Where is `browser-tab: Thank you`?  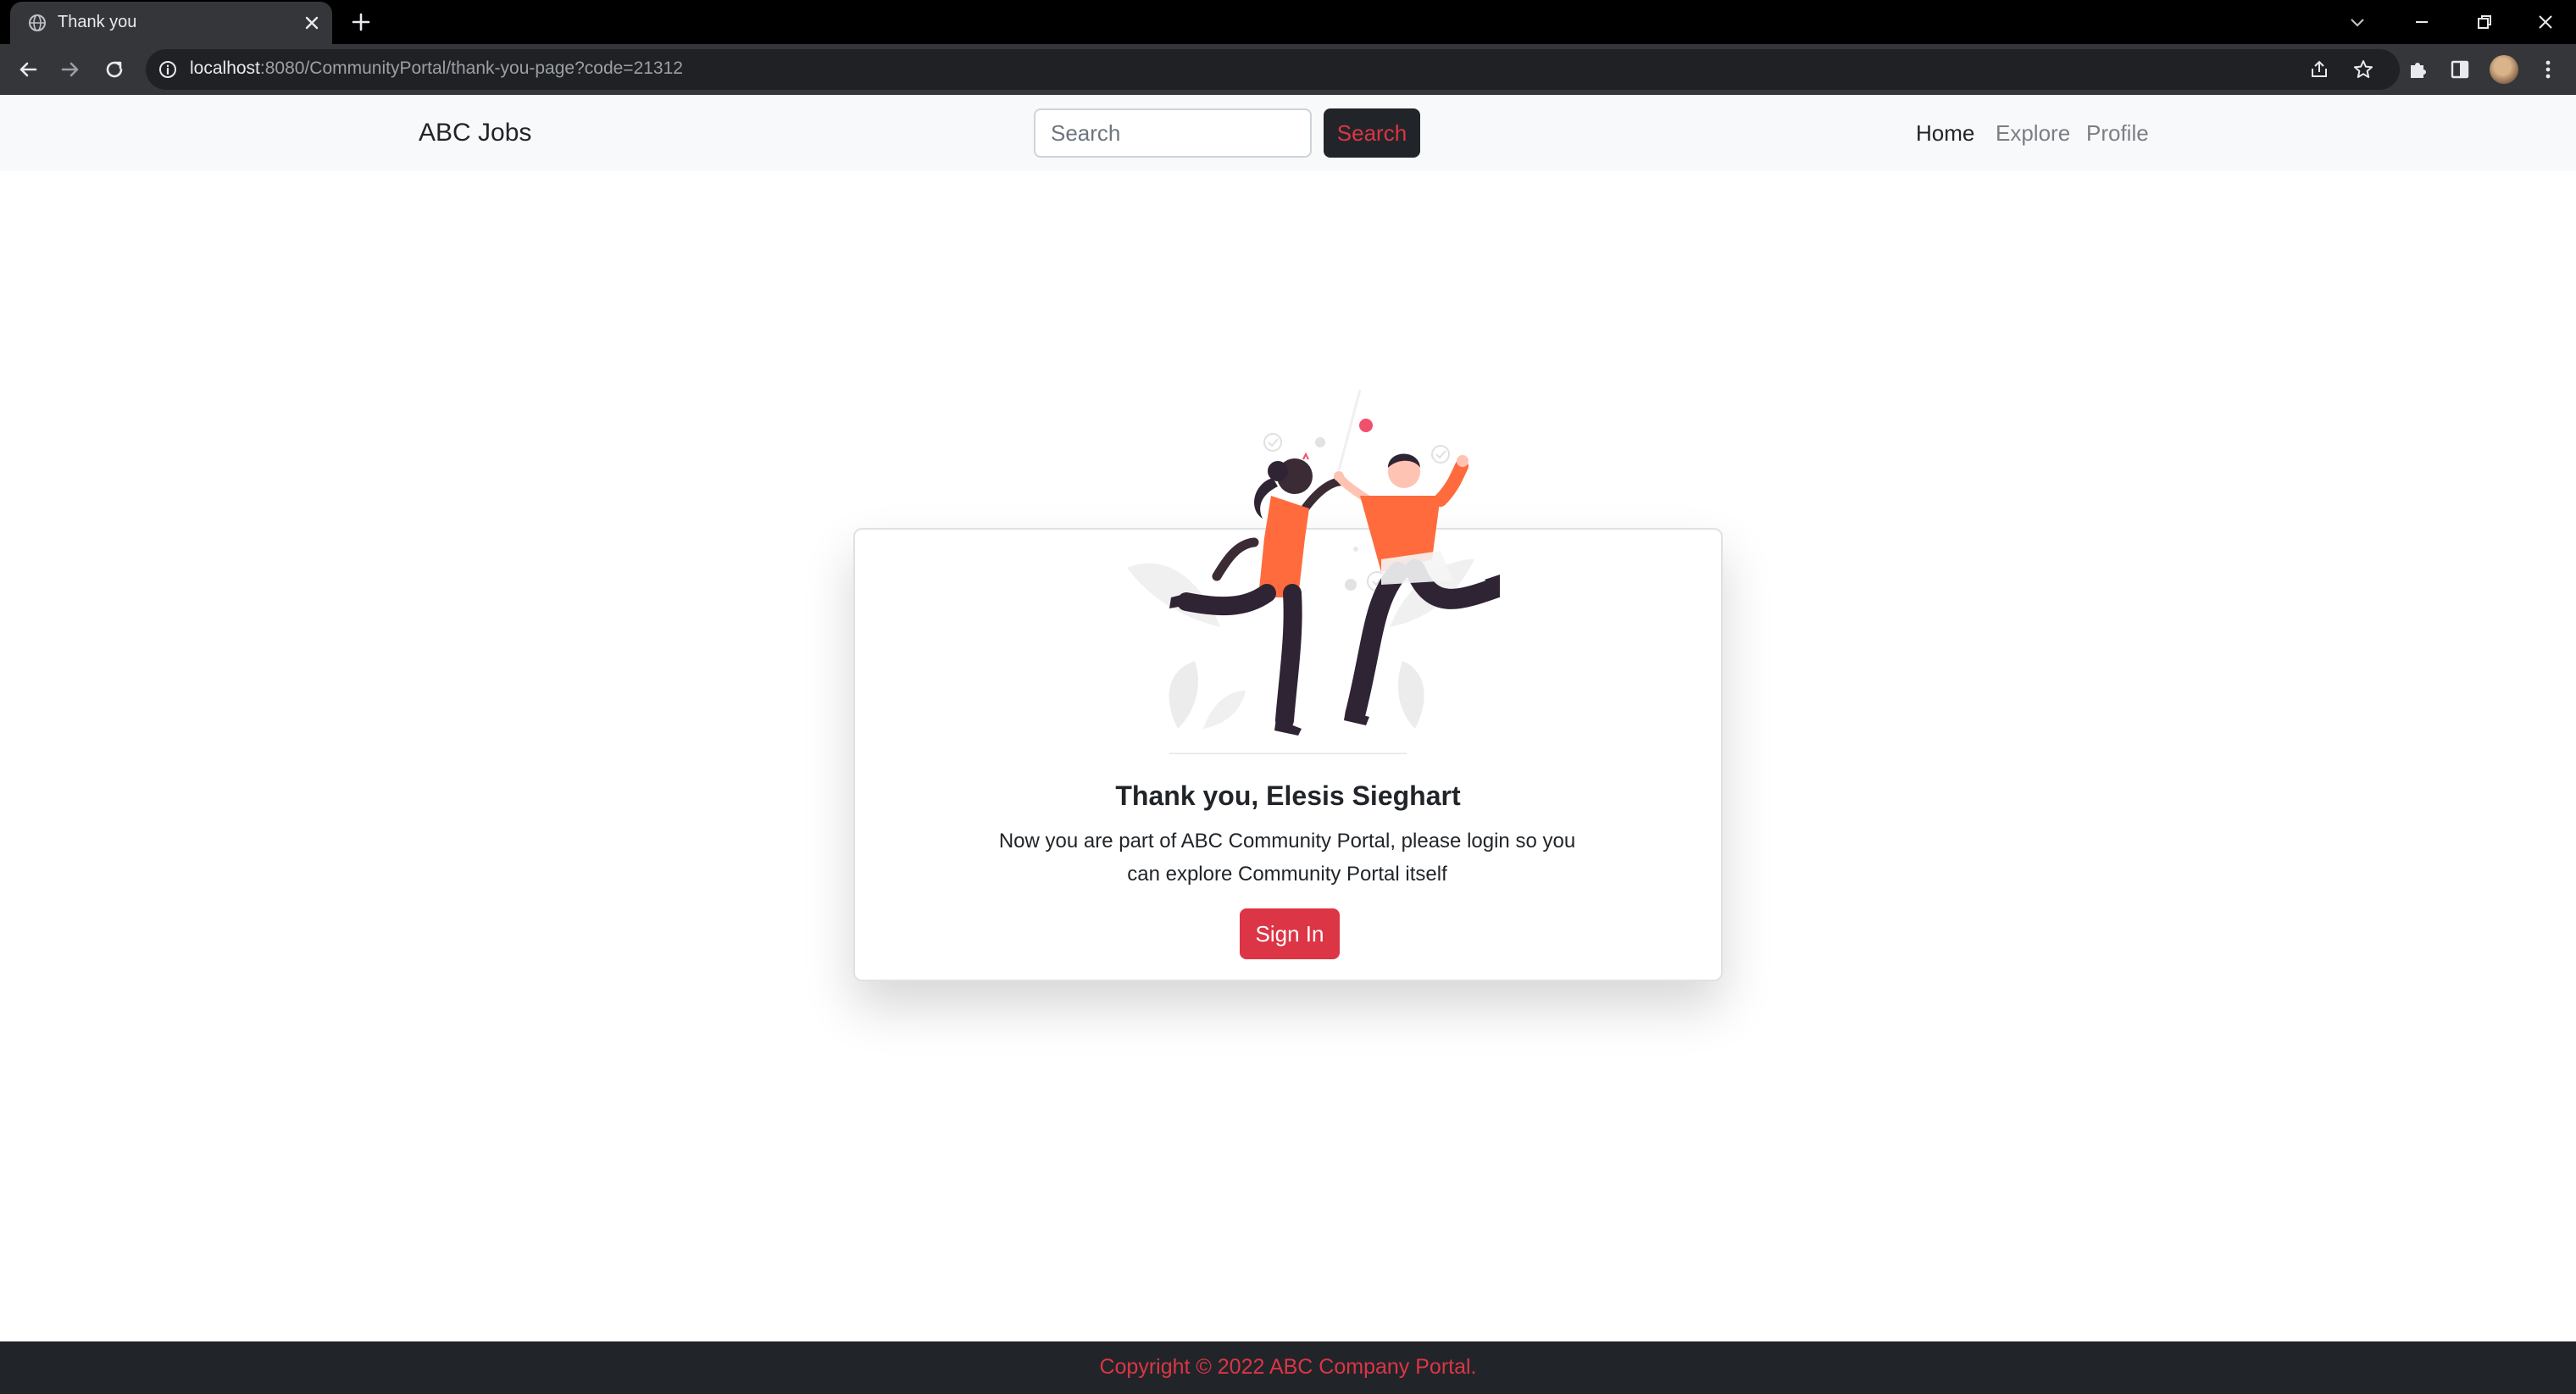
browser-tab: Thank you is located at coordinates (171, 23).